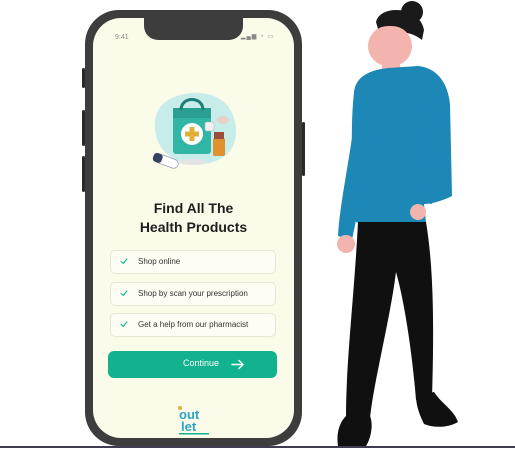 Image resolution: width=515 pixels, height=452 pixels. I want to click on health-products-illustration, so click(194, 130).